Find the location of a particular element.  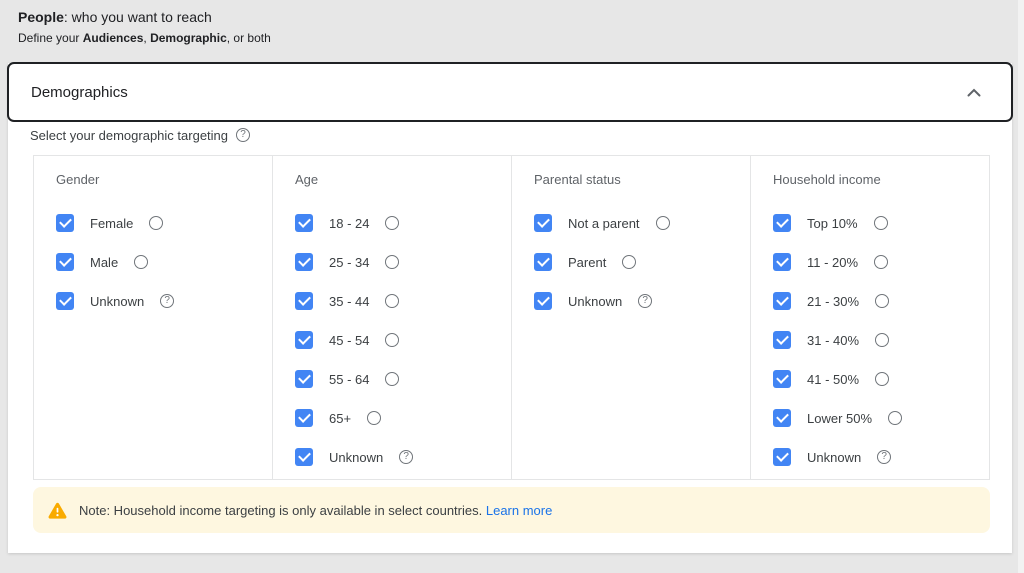

checkbox-row: 45 - 54 is located at coordinates (399, 340).